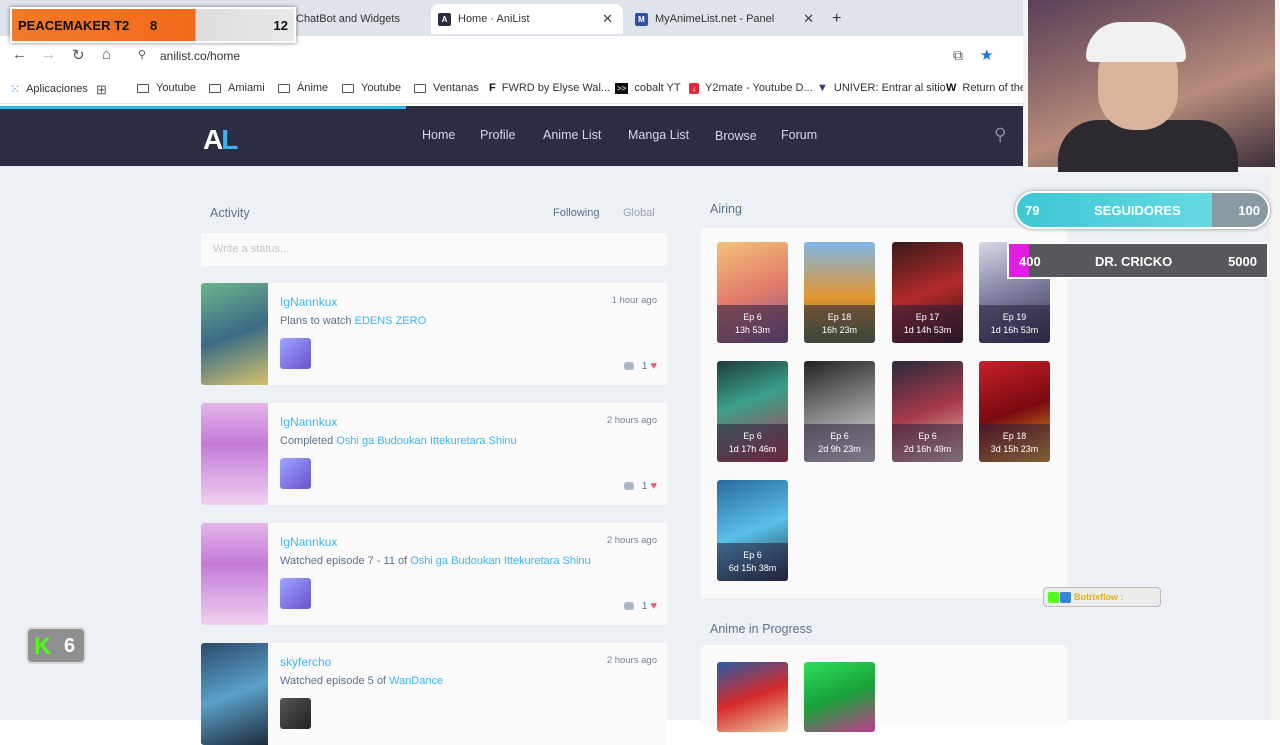 This screenshot has width=1280, height=745. What do you see at coordinates (313, 88) in the screenshot?
I see `bookmark-label: Ánime` at bounding box center [313, 88].